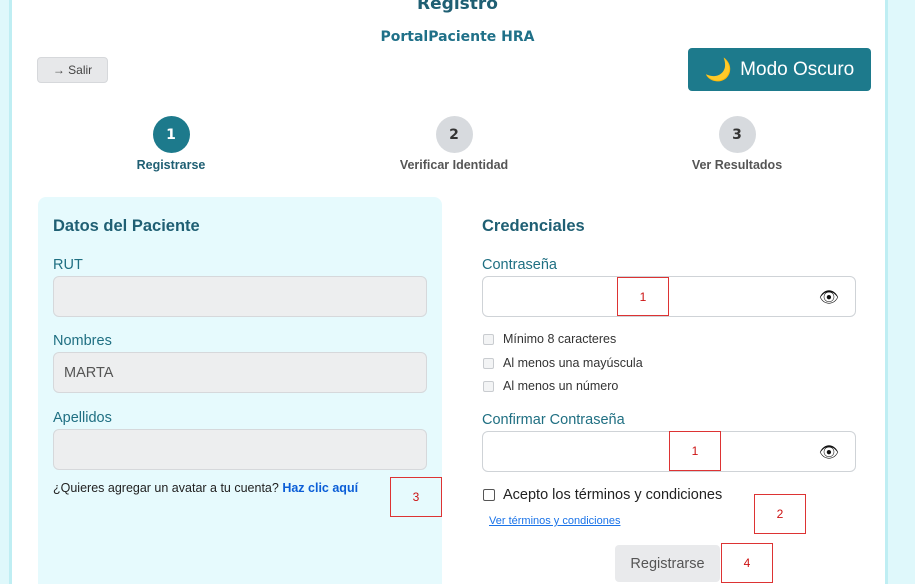 Image resolution: width=915 pixels, height=584 pixels. Describe the element at coordinates (560, 339) in the screenshot. I see `rule-text: Mínimo 8 caracteres` at that location.